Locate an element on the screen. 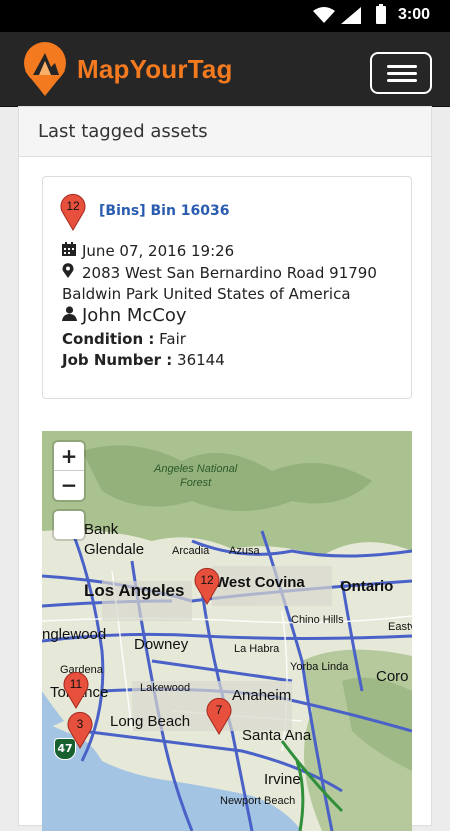  asset-name: Bin 16036 is located at coordinates (189, 211).